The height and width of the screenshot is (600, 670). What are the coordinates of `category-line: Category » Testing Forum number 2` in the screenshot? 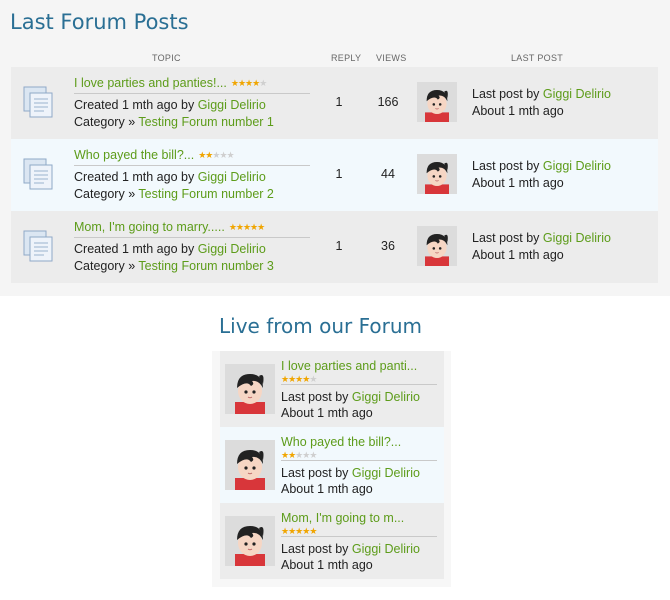 It's located at (174, 194).